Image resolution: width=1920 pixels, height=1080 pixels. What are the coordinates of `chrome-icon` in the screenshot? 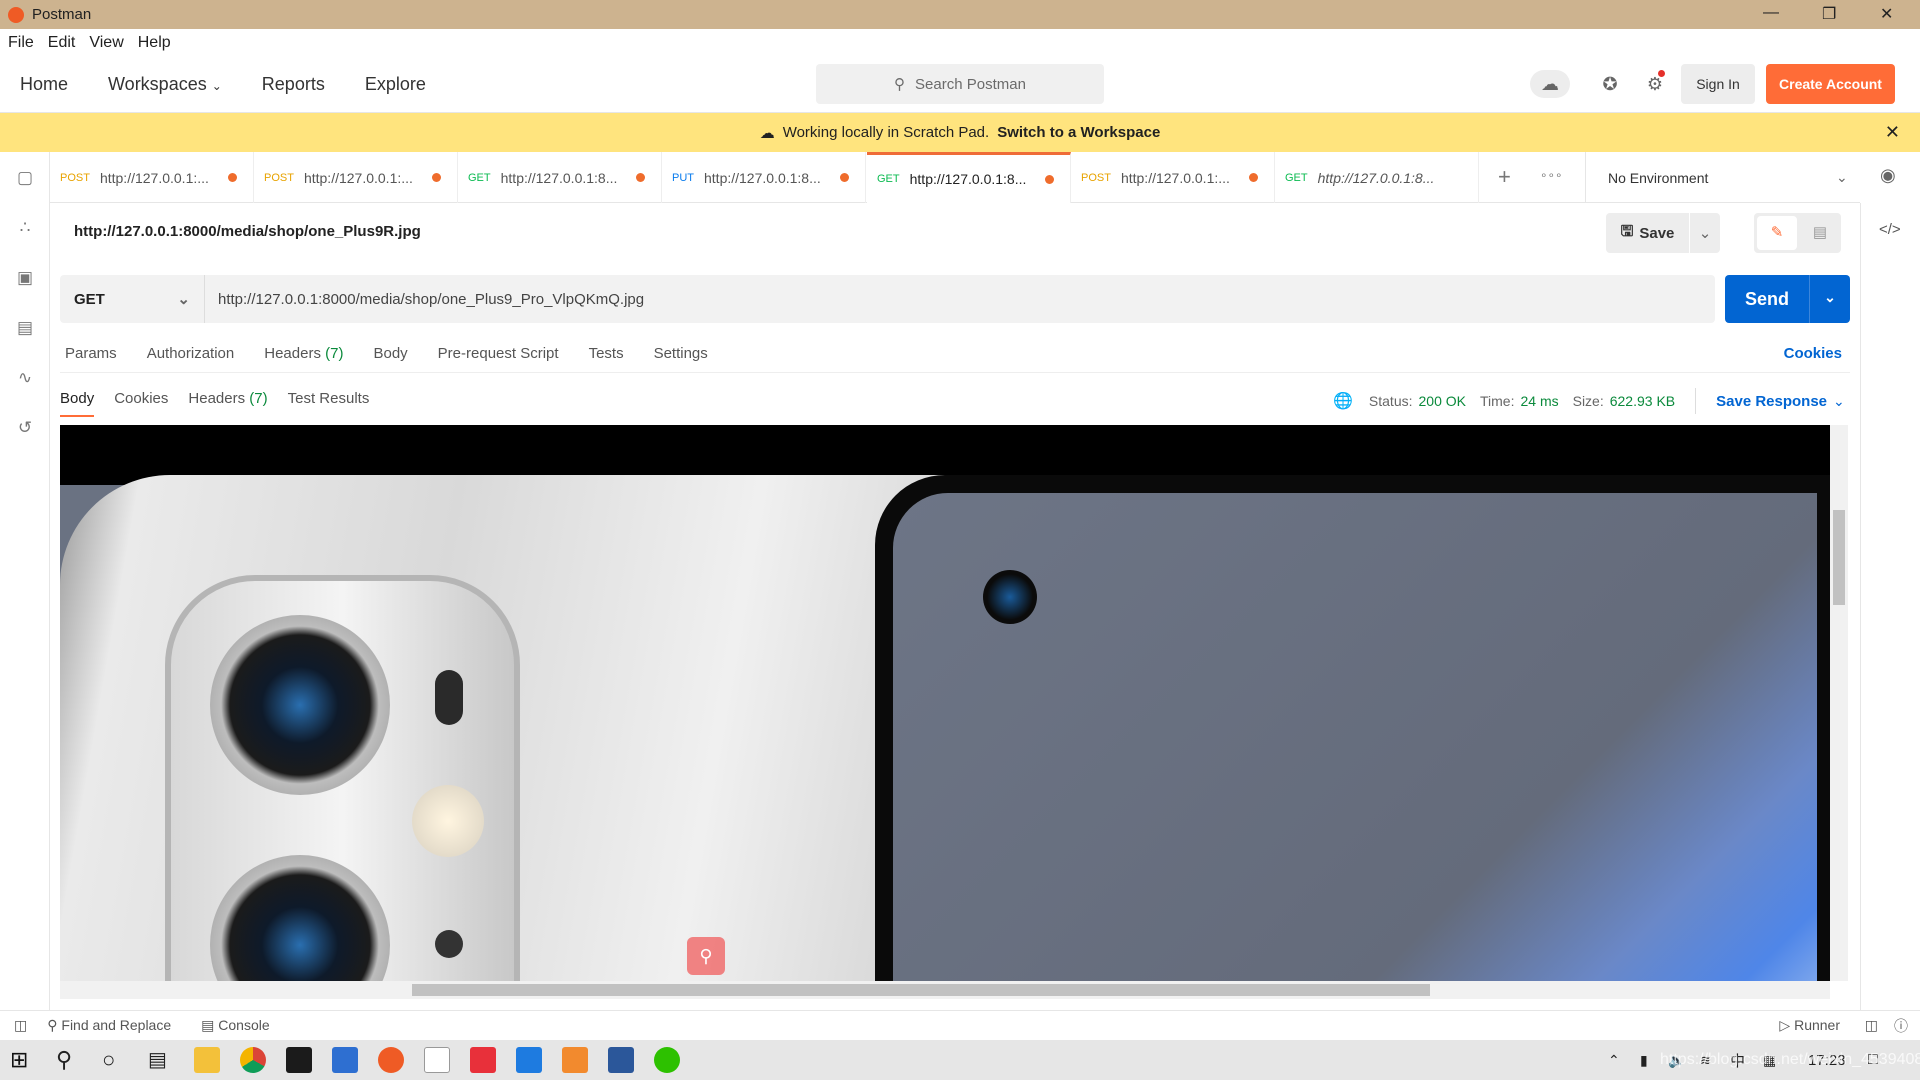 It's located at (253, 1060).